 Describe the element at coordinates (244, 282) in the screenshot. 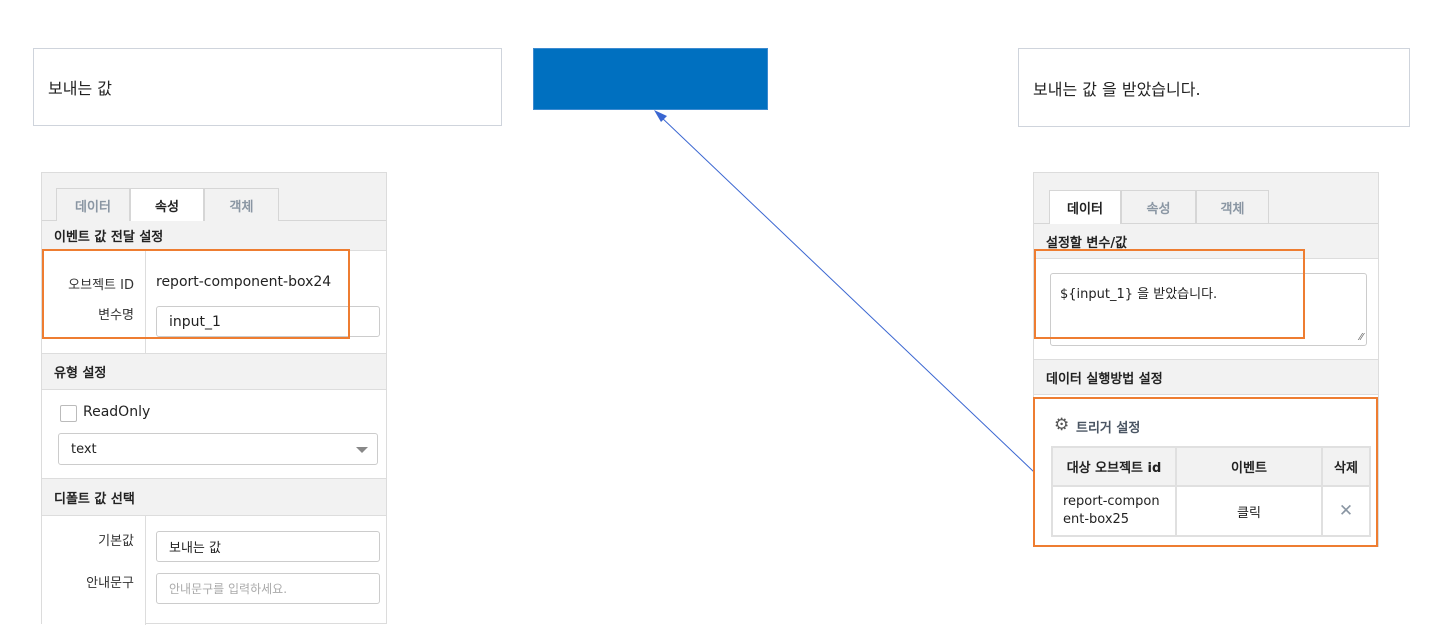

I see `object-id-value: report-component-box24` at that location.